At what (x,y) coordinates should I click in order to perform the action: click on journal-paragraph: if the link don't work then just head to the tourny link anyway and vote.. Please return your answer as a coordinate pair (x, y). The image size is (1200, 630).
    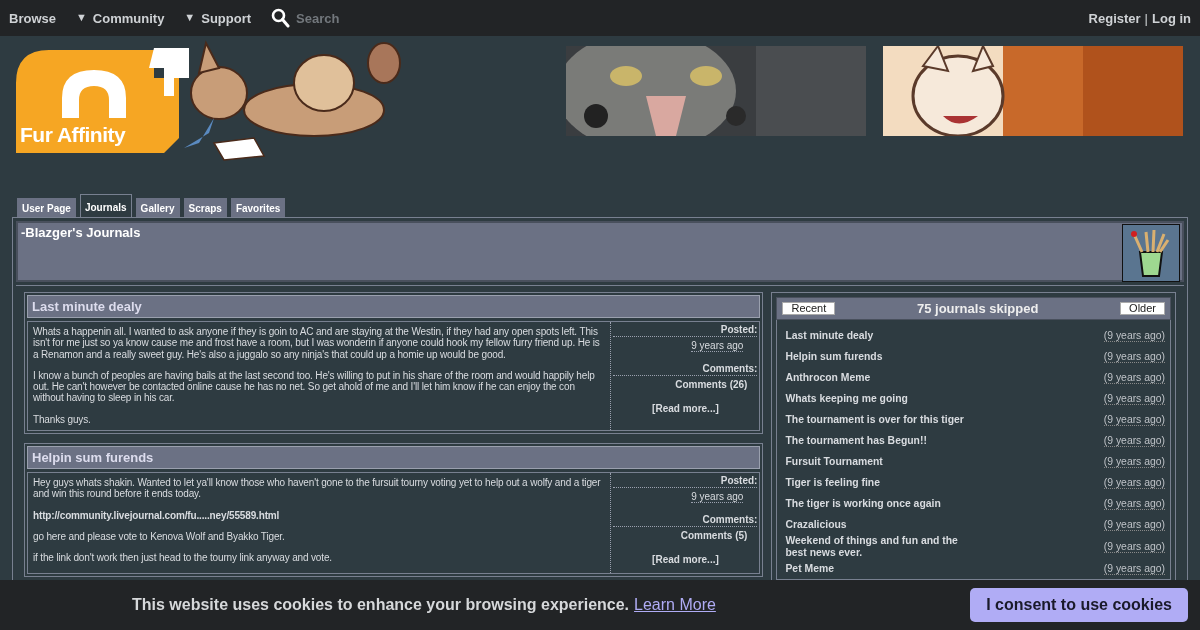
    Looking at the image, I should click on (183, 558).